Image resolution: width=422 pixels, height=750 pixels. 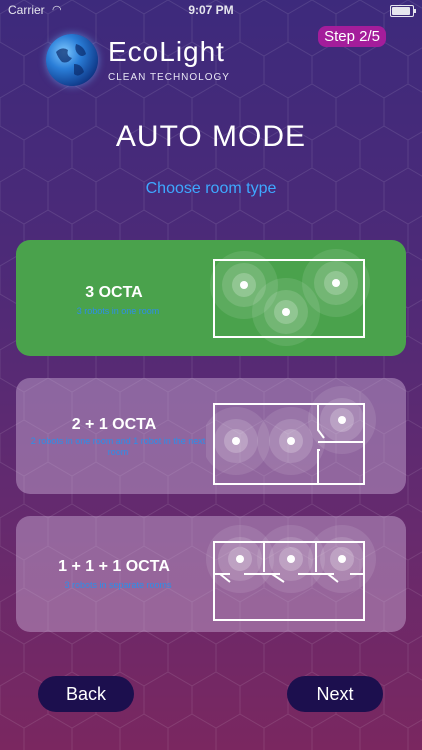 What do you see at coordinates (211, 136) in the screenshot?
I see `page-title: AUTO MODE` at bounding box center [211, 136].